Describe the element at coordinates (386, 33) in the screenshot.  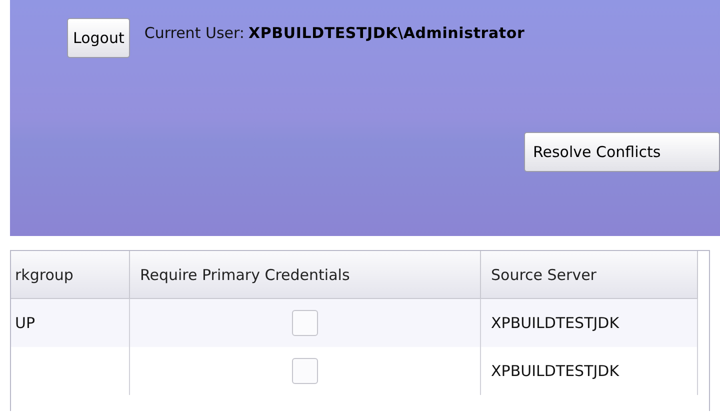
I see `current-user-name: XPBUILDTESTJDK\Administrator` at that location.